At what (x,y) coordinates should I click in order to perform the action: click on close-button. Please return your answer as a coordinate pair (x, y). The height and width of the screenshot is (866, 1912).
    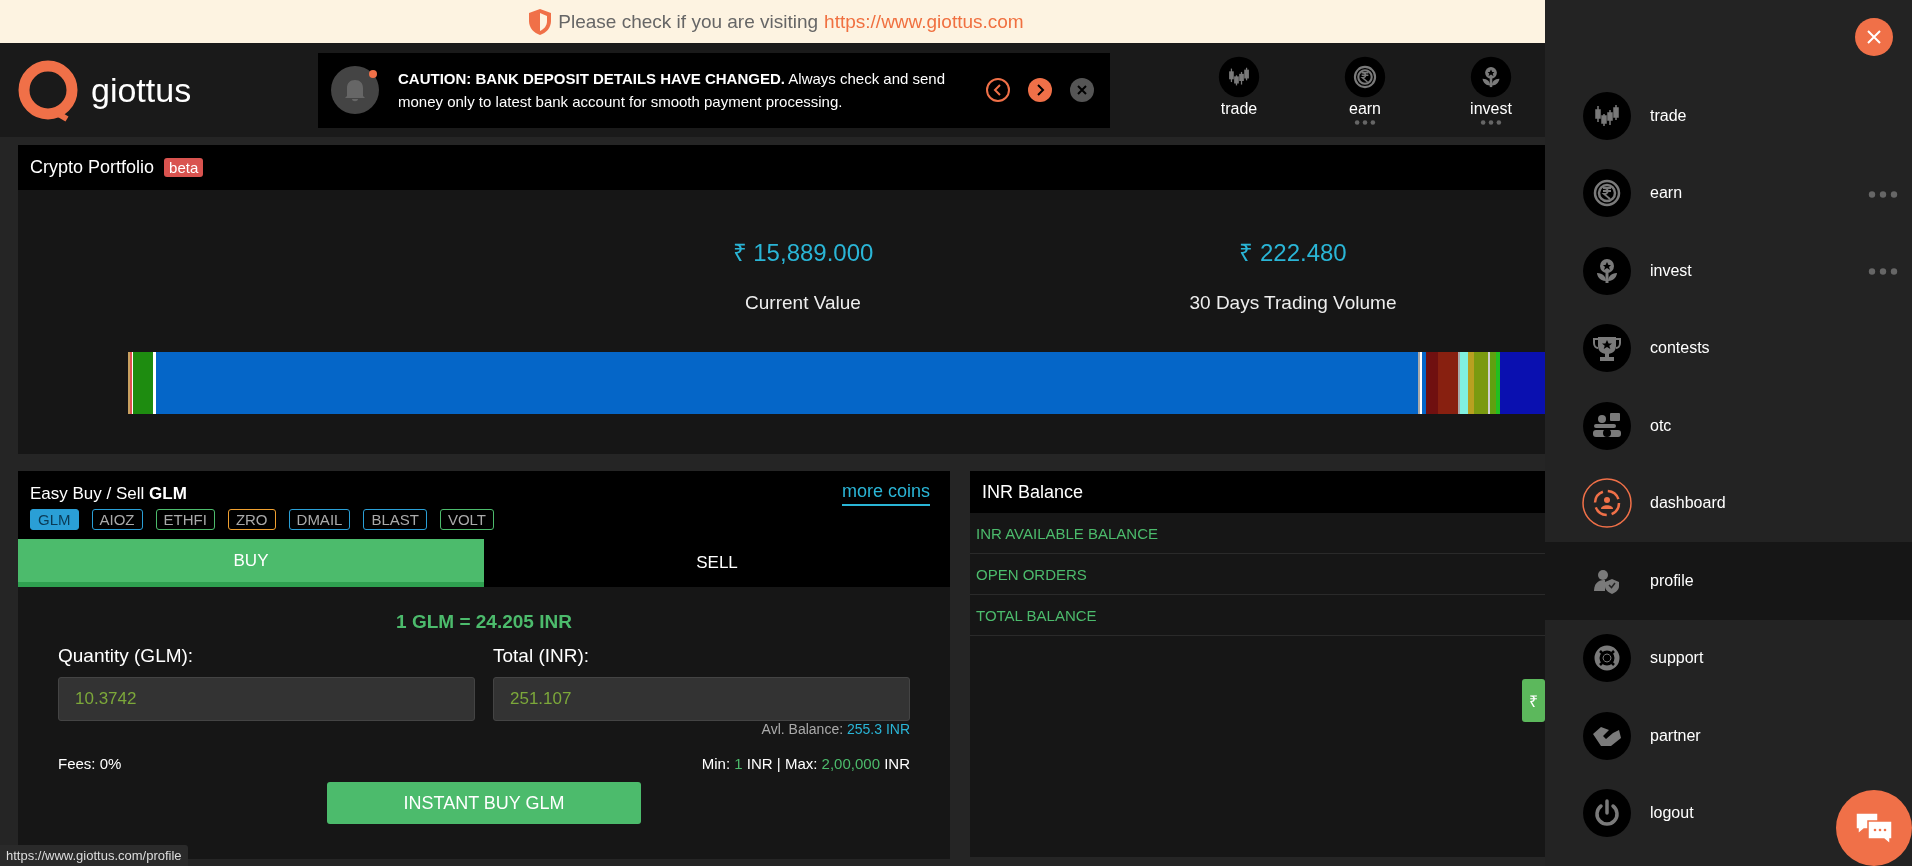
    Looking at the image, I should click on (1874, 37).